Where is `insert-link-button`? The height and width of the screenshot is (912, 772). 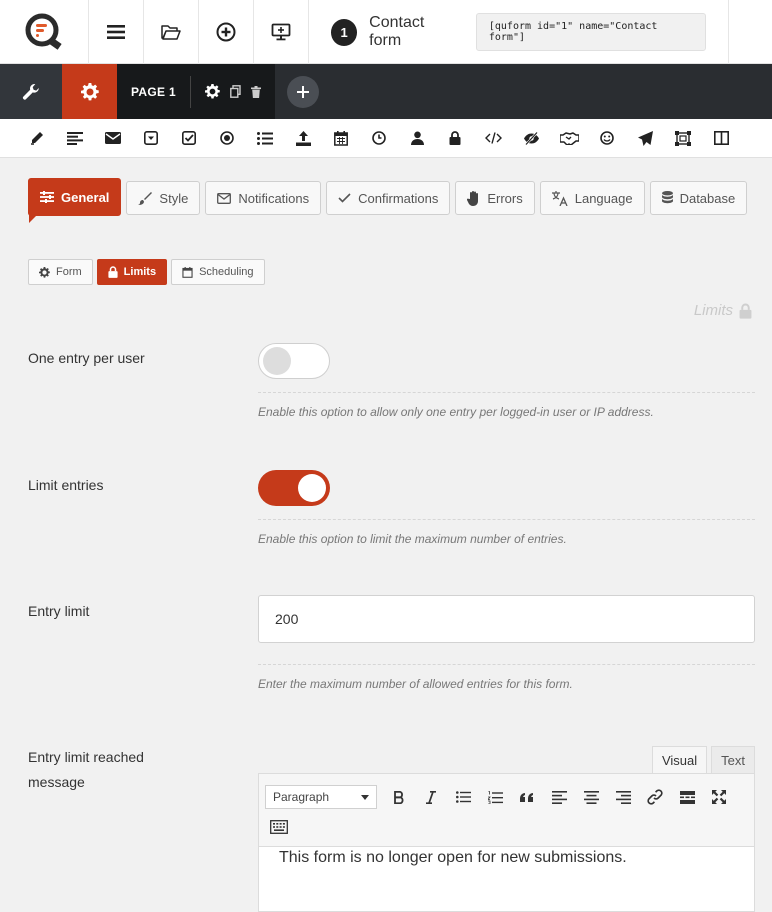 insert-link-button is located at coordinates (655, 797).